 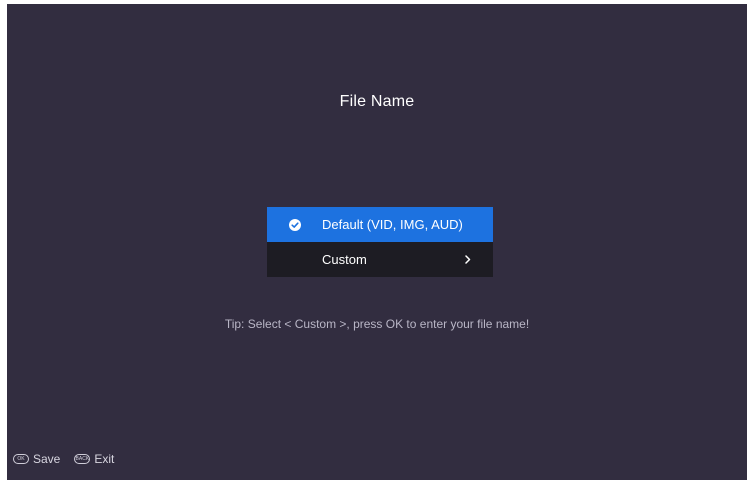 What do you see at coordinates (21, 459) in the screenshot?
I see `ok-key-icon: OK` at bounding box center [21, 459].